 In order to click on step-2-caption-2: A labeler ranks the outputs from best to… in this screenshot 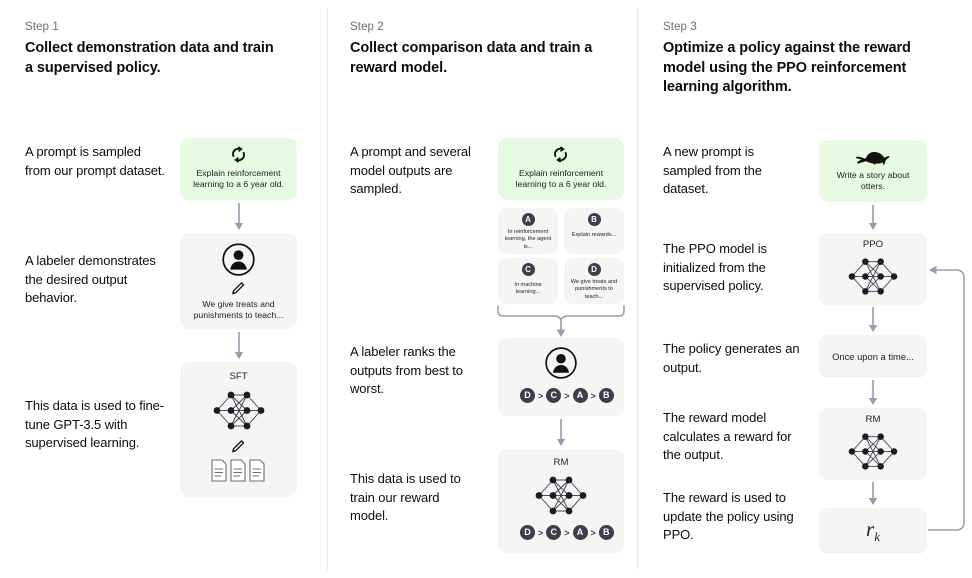, I will do `click(406, 370)`.